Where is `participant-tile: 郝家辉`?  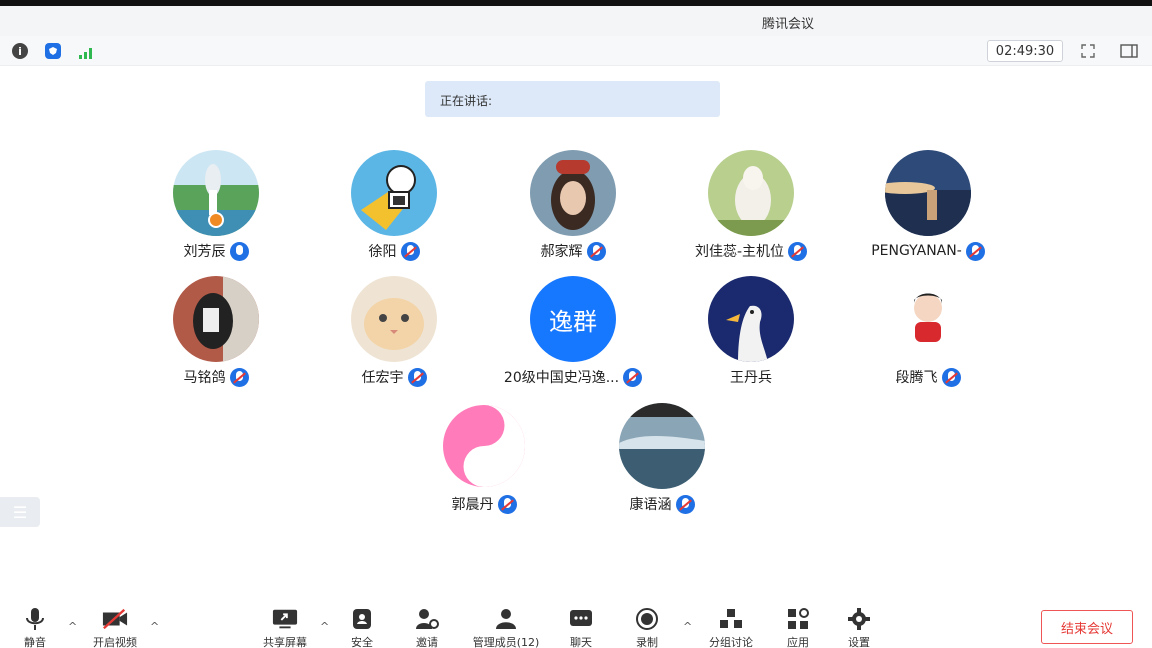
participant-tile: 郝家辉 is located at coordinates (573, 205).